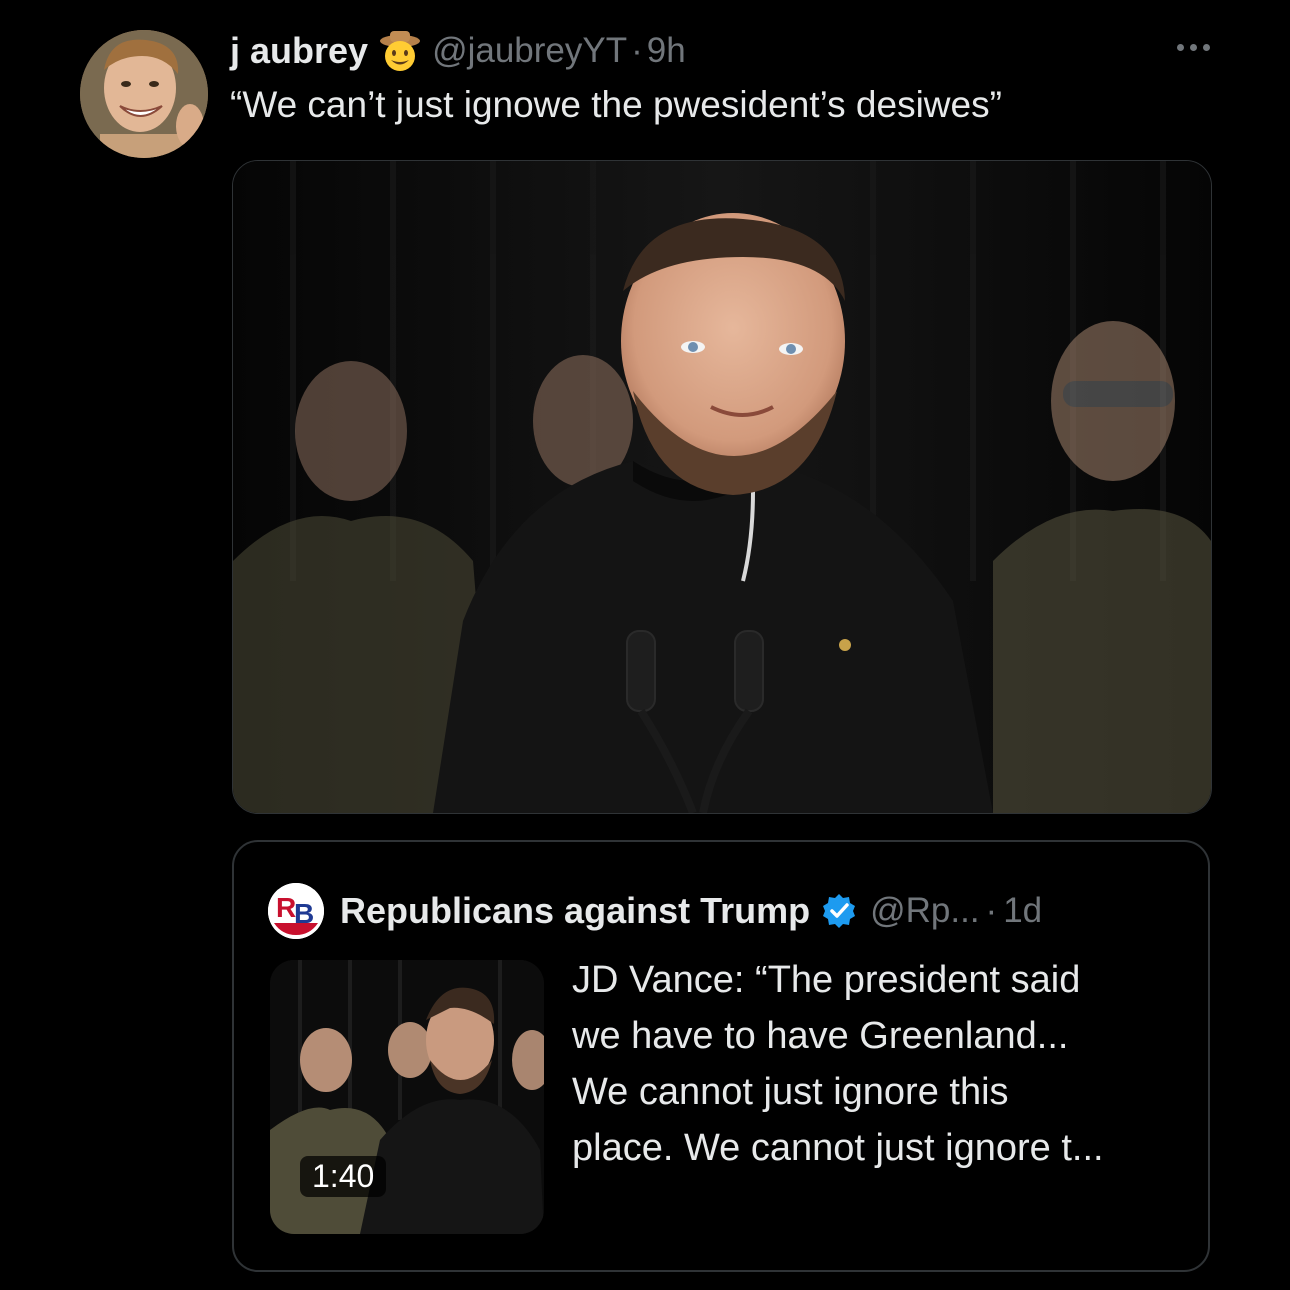 Image resolution: width=1290 pixels, height=1290 pixels. Describe the element at coordinates (343, 1176) in the screenshot. I see `video-duration-badge: 1:40` at that location.